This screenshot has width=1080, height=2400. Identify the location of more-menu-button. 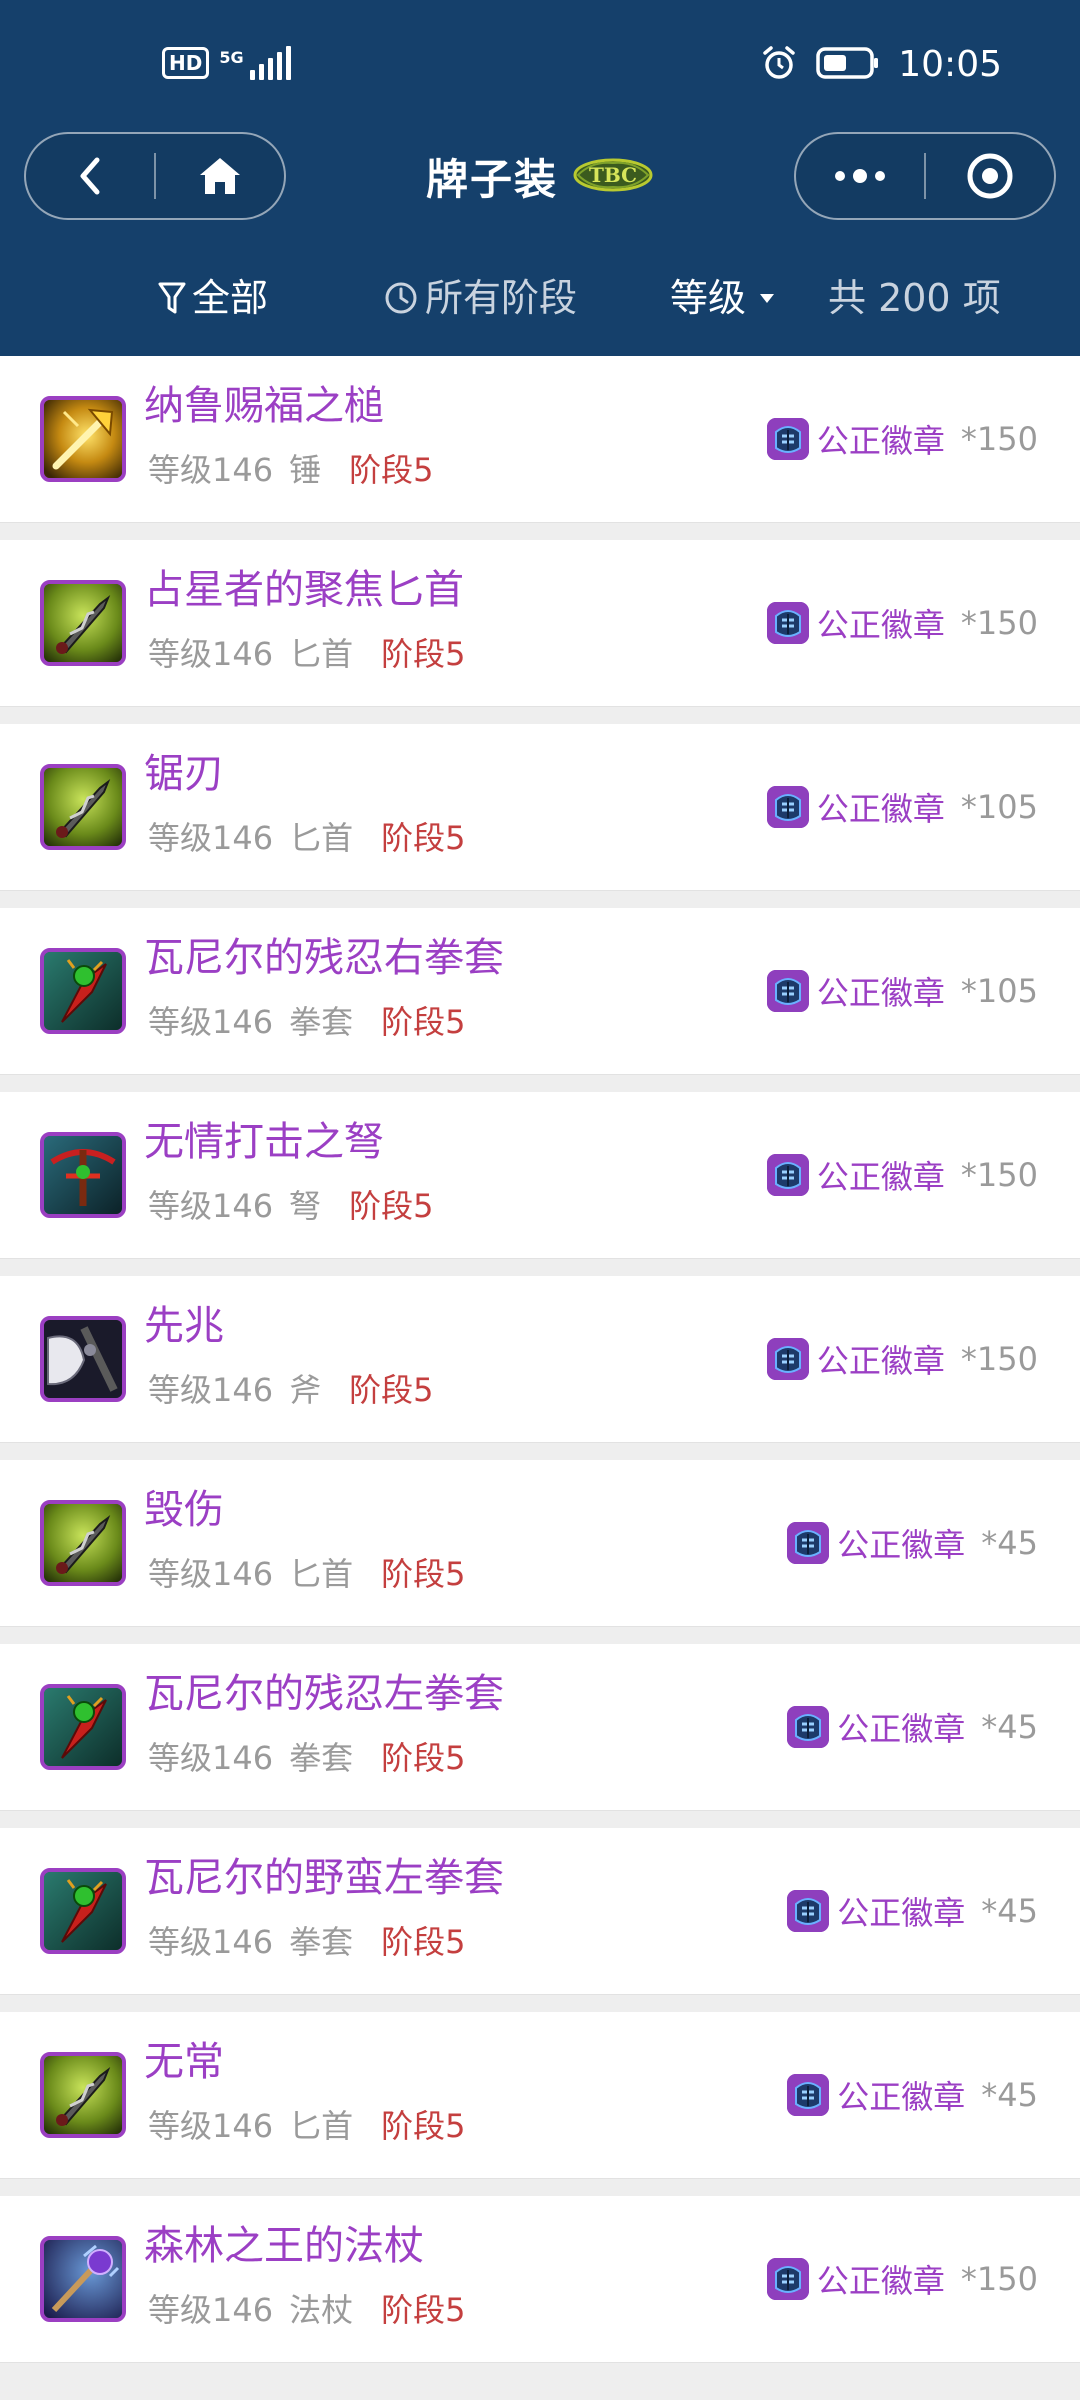
(860, 176).